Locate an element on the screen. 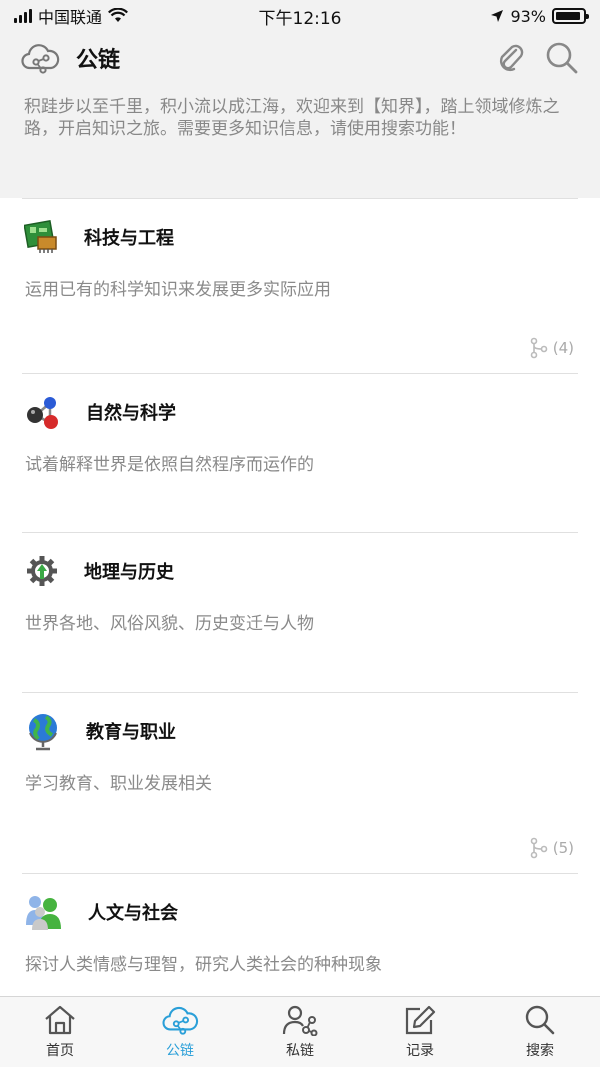 The image size is (600, 1067). tab-bar: 首页 公链 私链 记录 搜索 is located at coordinates (300, 1031).